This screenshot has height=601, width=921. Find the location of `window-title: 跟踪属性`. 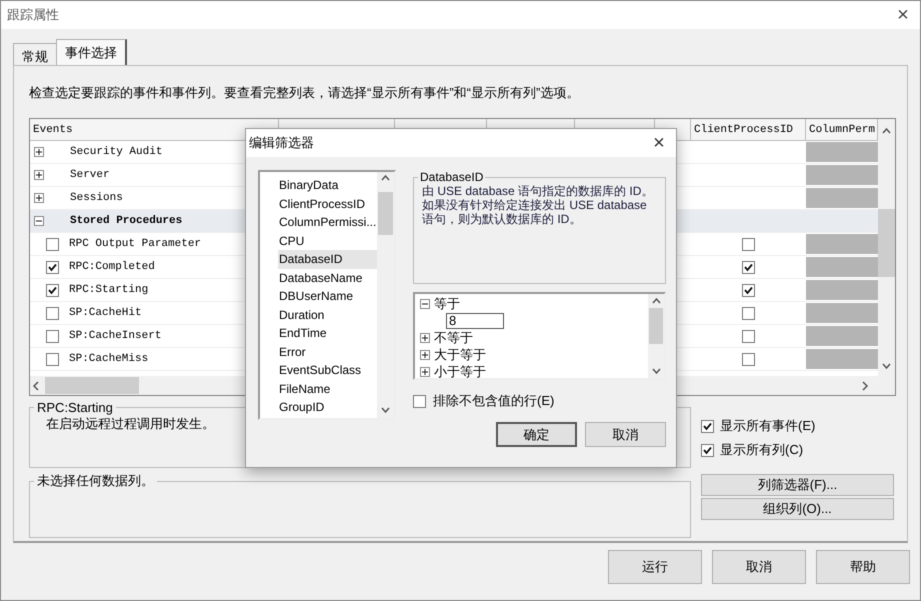

window-title: 跟踪属性 is located at coordinates (33, 15).